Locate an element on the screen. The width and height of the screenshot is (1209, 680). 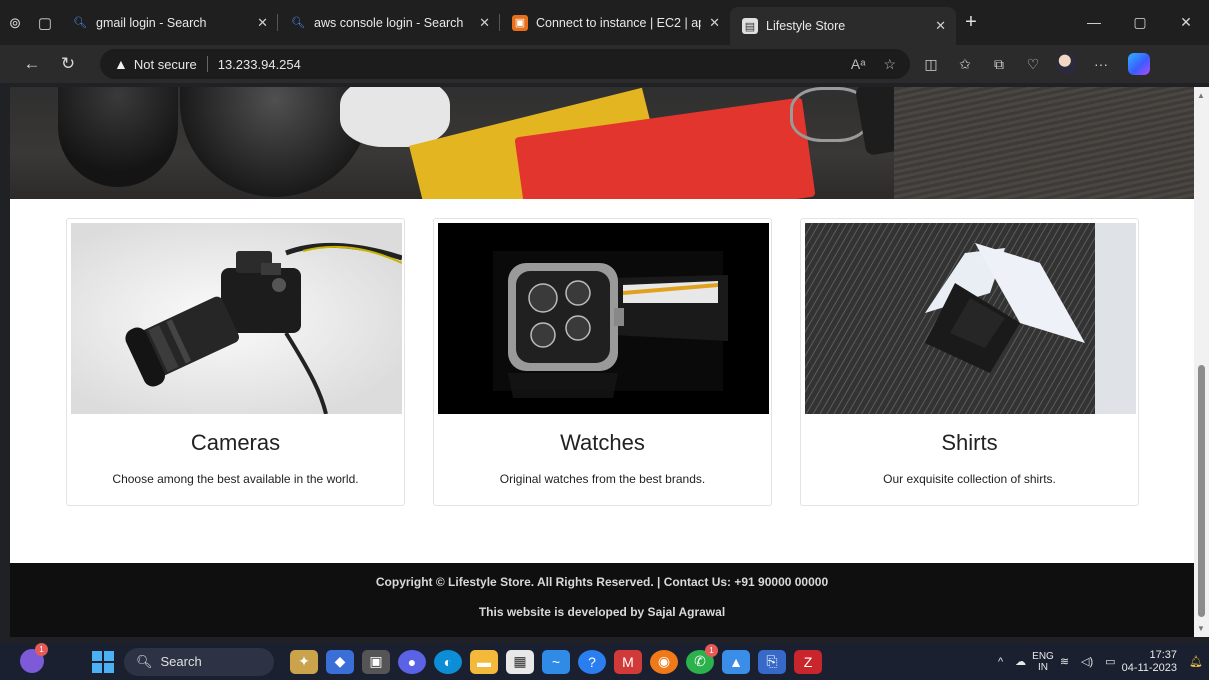
card-title: Shirts is located at coordinates (969, 443).